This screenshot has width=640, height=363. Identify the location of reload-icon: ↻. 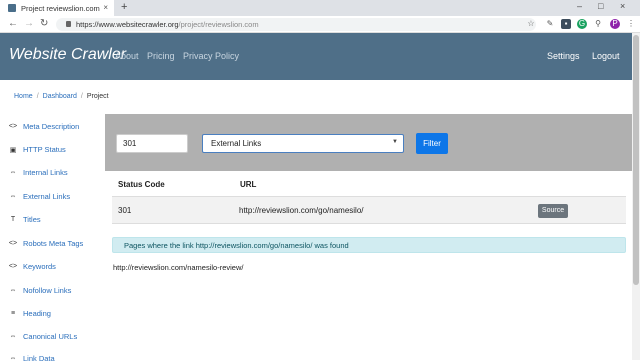
(44, 23).